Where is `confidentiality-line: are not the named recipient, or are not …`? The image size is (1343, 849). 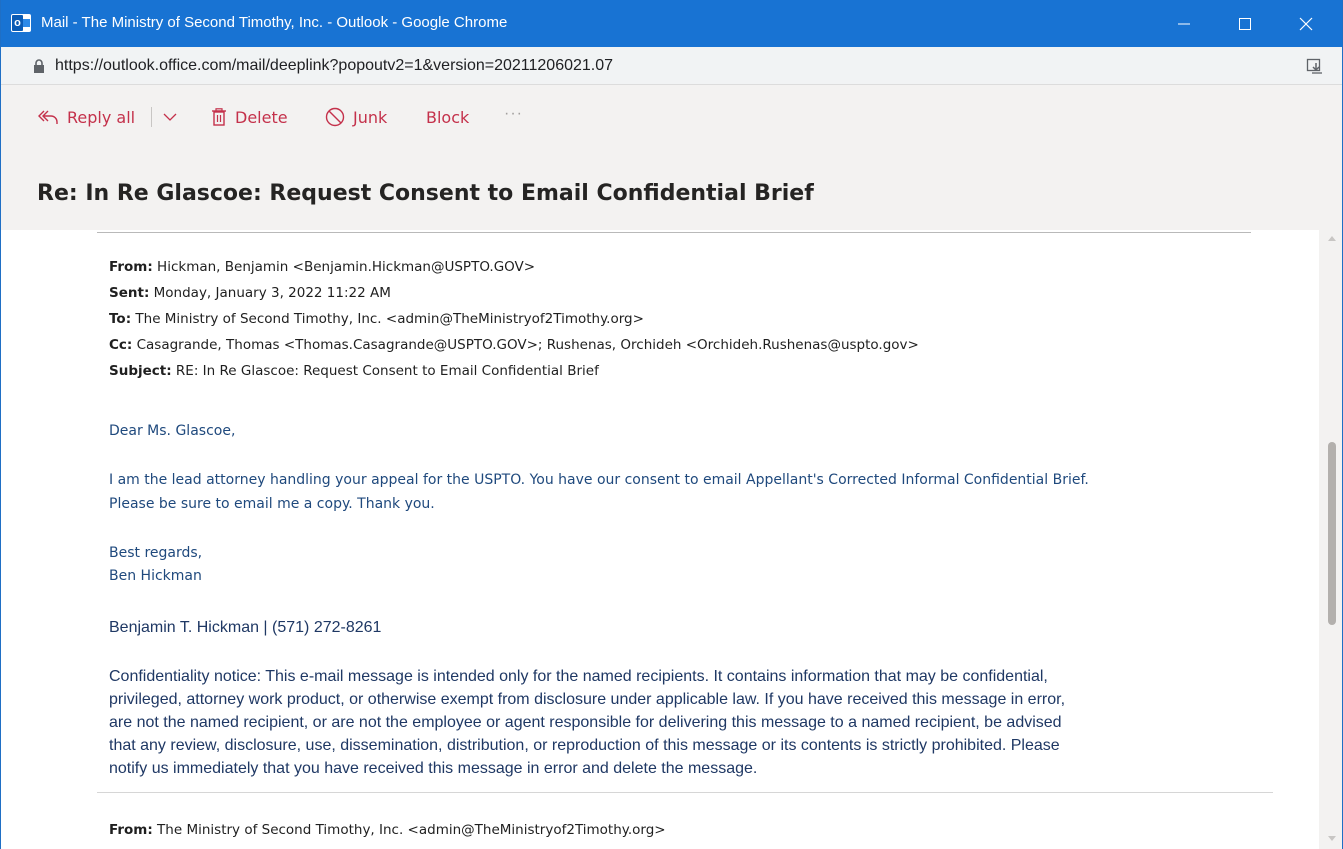 confidentiality-line: are not the named recipient, or are not … is located at coordinates (585, 722).